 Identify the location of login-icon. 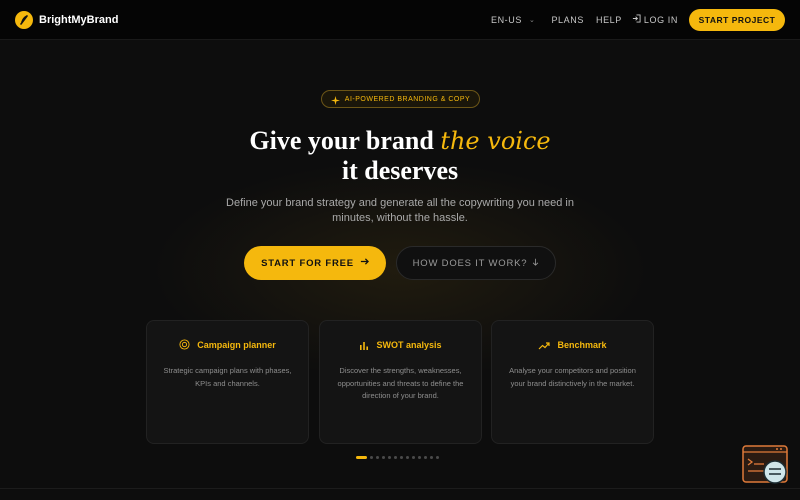
(636, 19).